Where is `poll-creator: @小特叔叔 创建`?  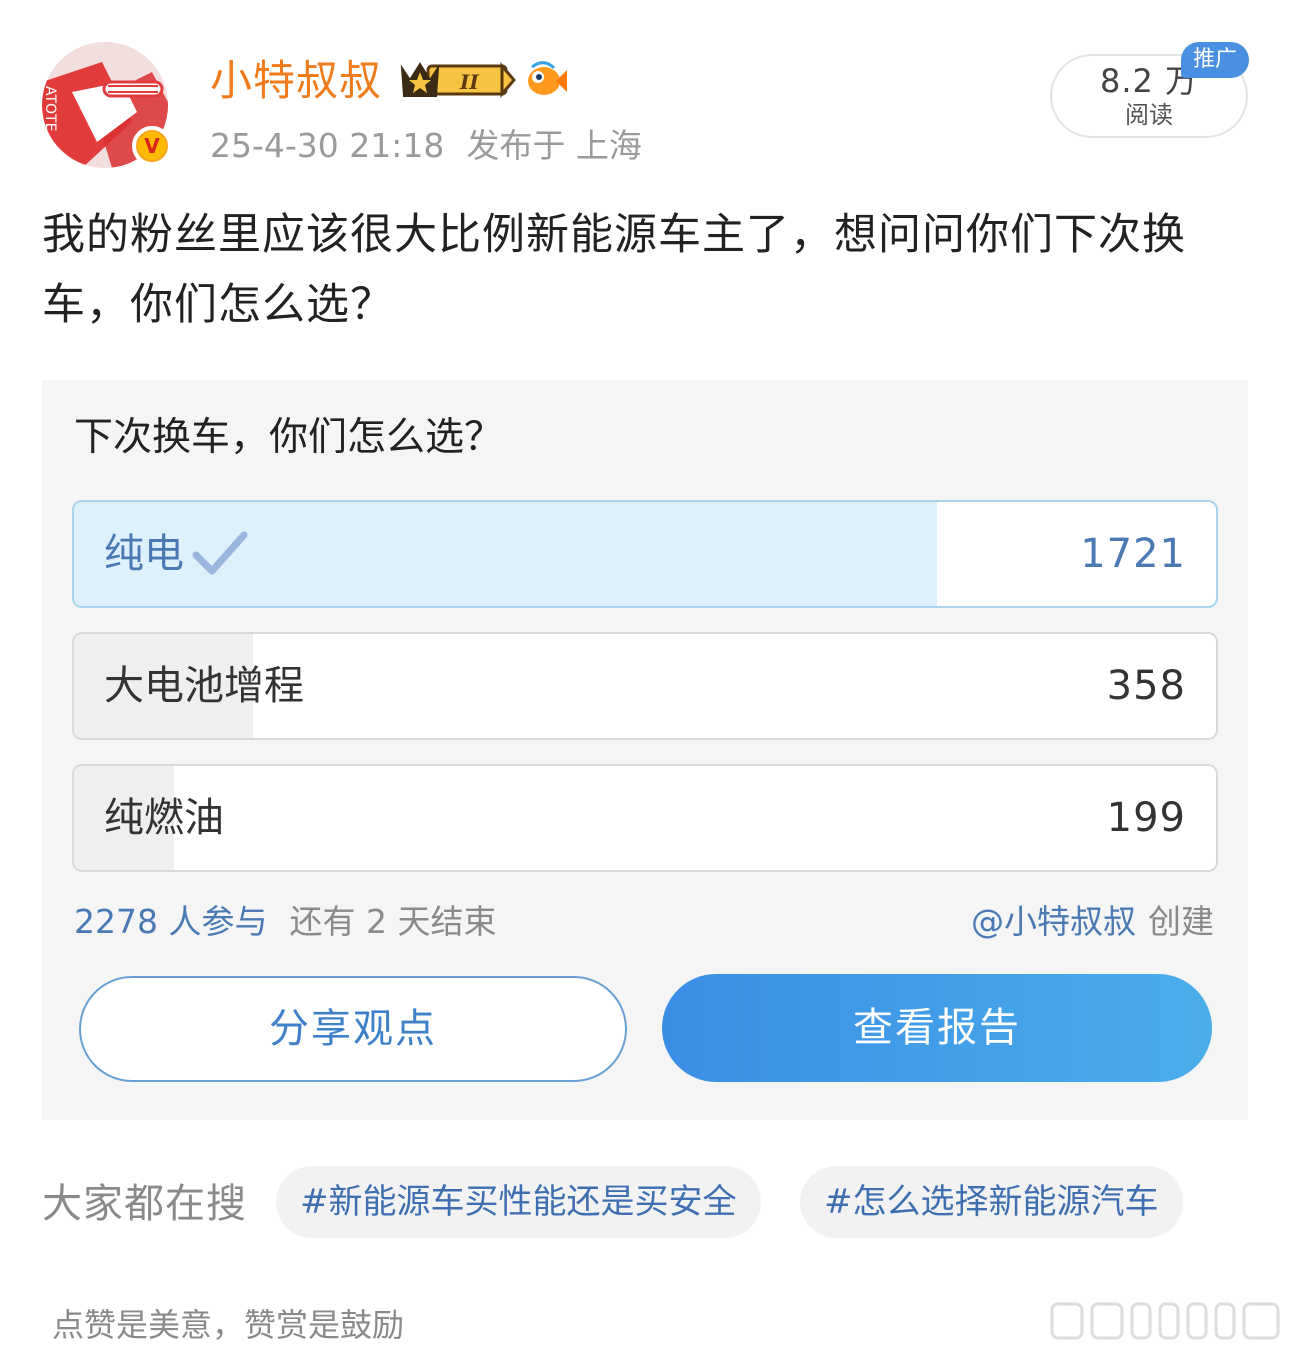
poll-creator: @小特叔叔 创建 is located at coordinates (1092, 922).